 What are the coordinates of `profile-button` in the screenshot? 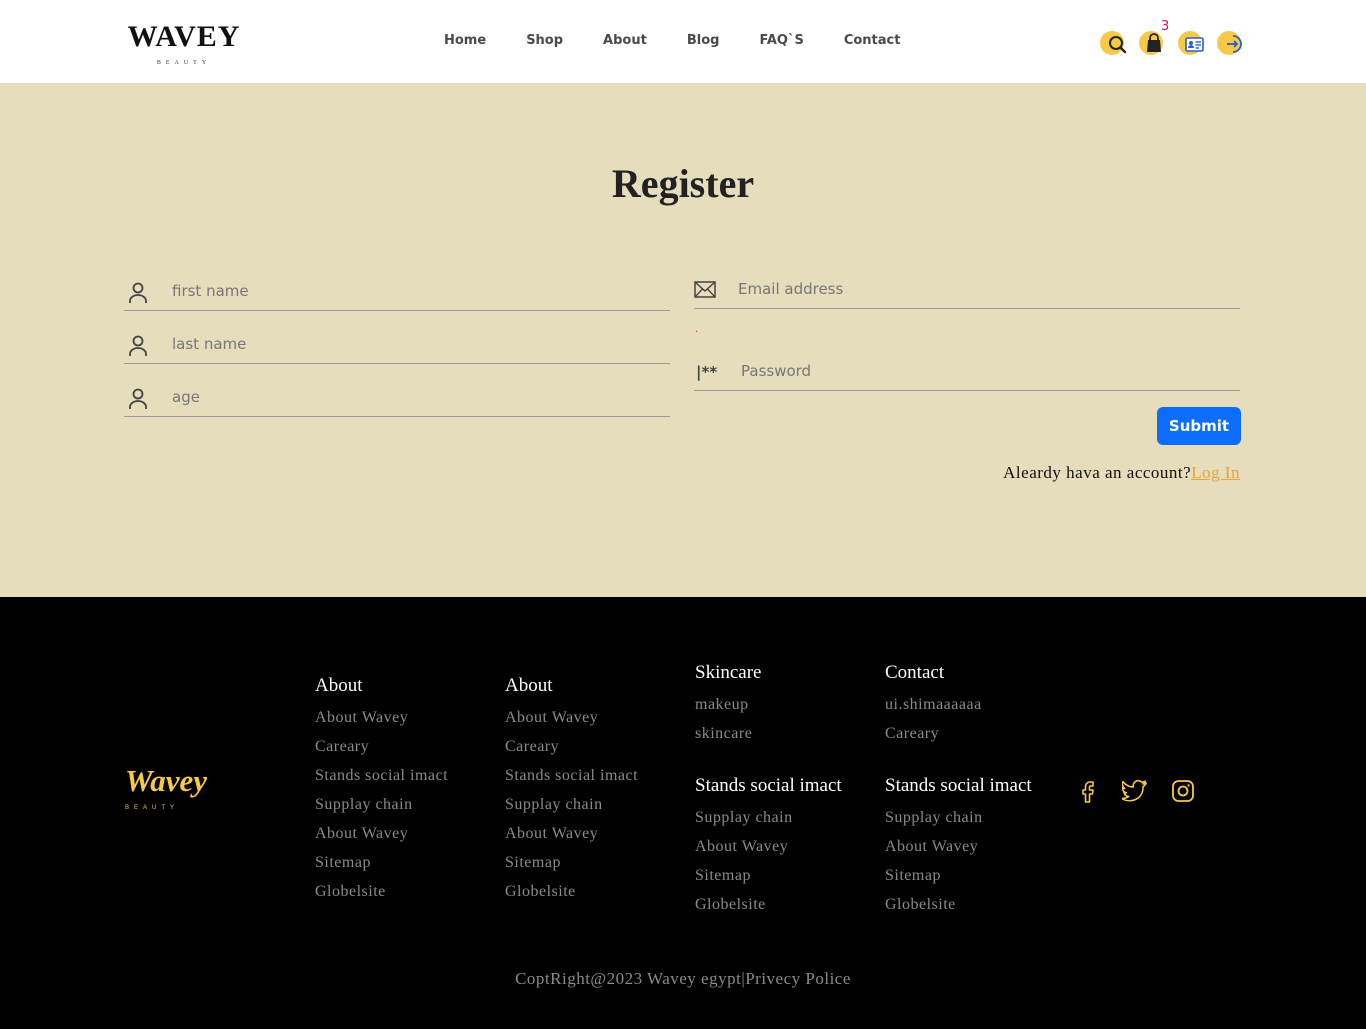 It's located at (1192, 42).